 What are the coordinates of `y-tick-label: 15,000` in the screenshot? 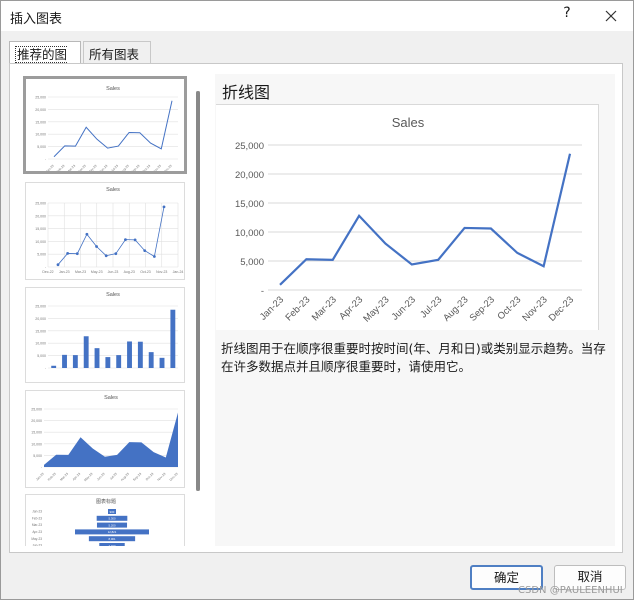 It's located at (249, 204).